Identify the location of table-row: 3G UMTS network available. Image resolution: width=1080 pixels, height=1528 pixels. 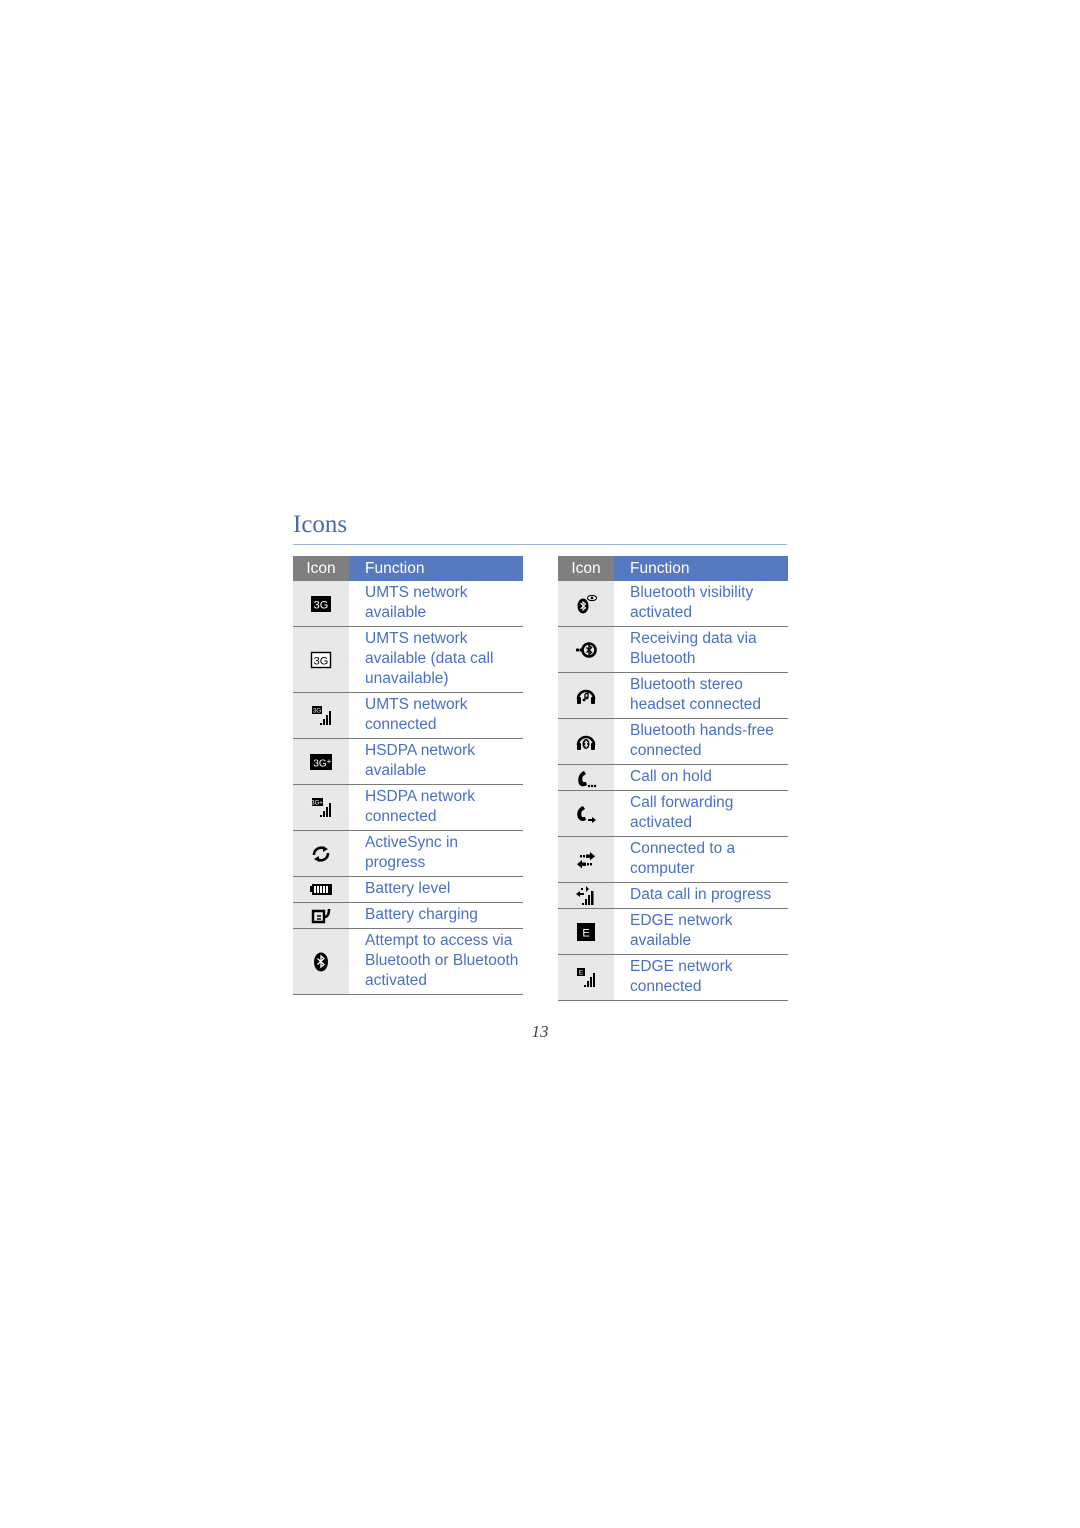
(408, 604).